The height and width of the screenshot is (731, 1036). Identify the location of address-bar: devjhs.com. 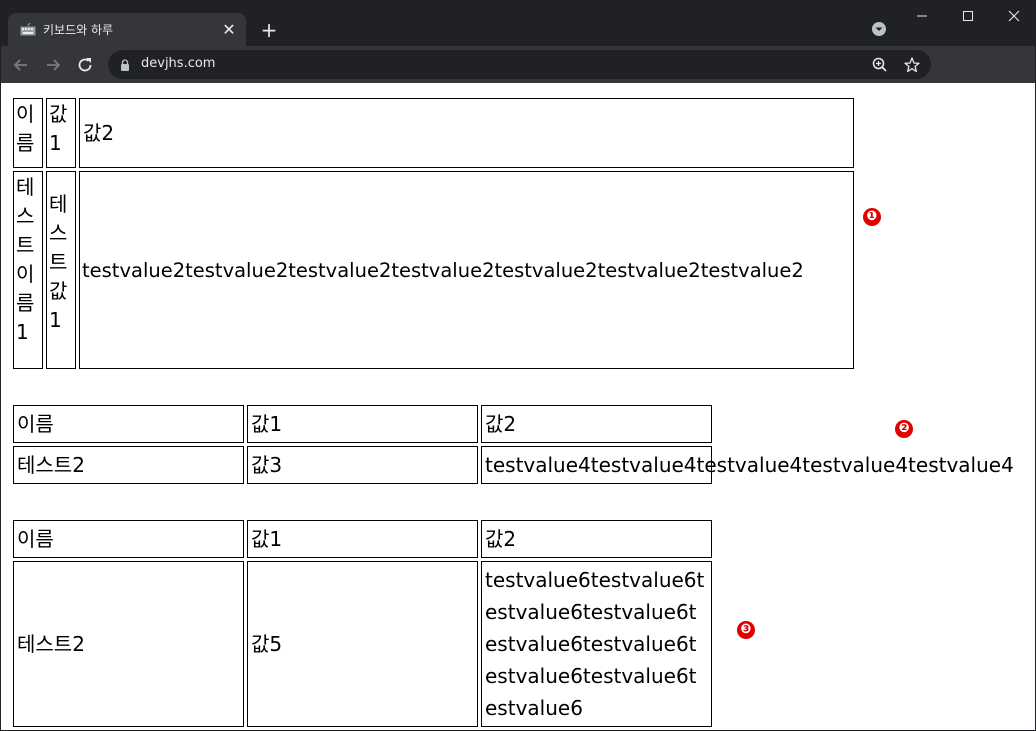
(519, 64).